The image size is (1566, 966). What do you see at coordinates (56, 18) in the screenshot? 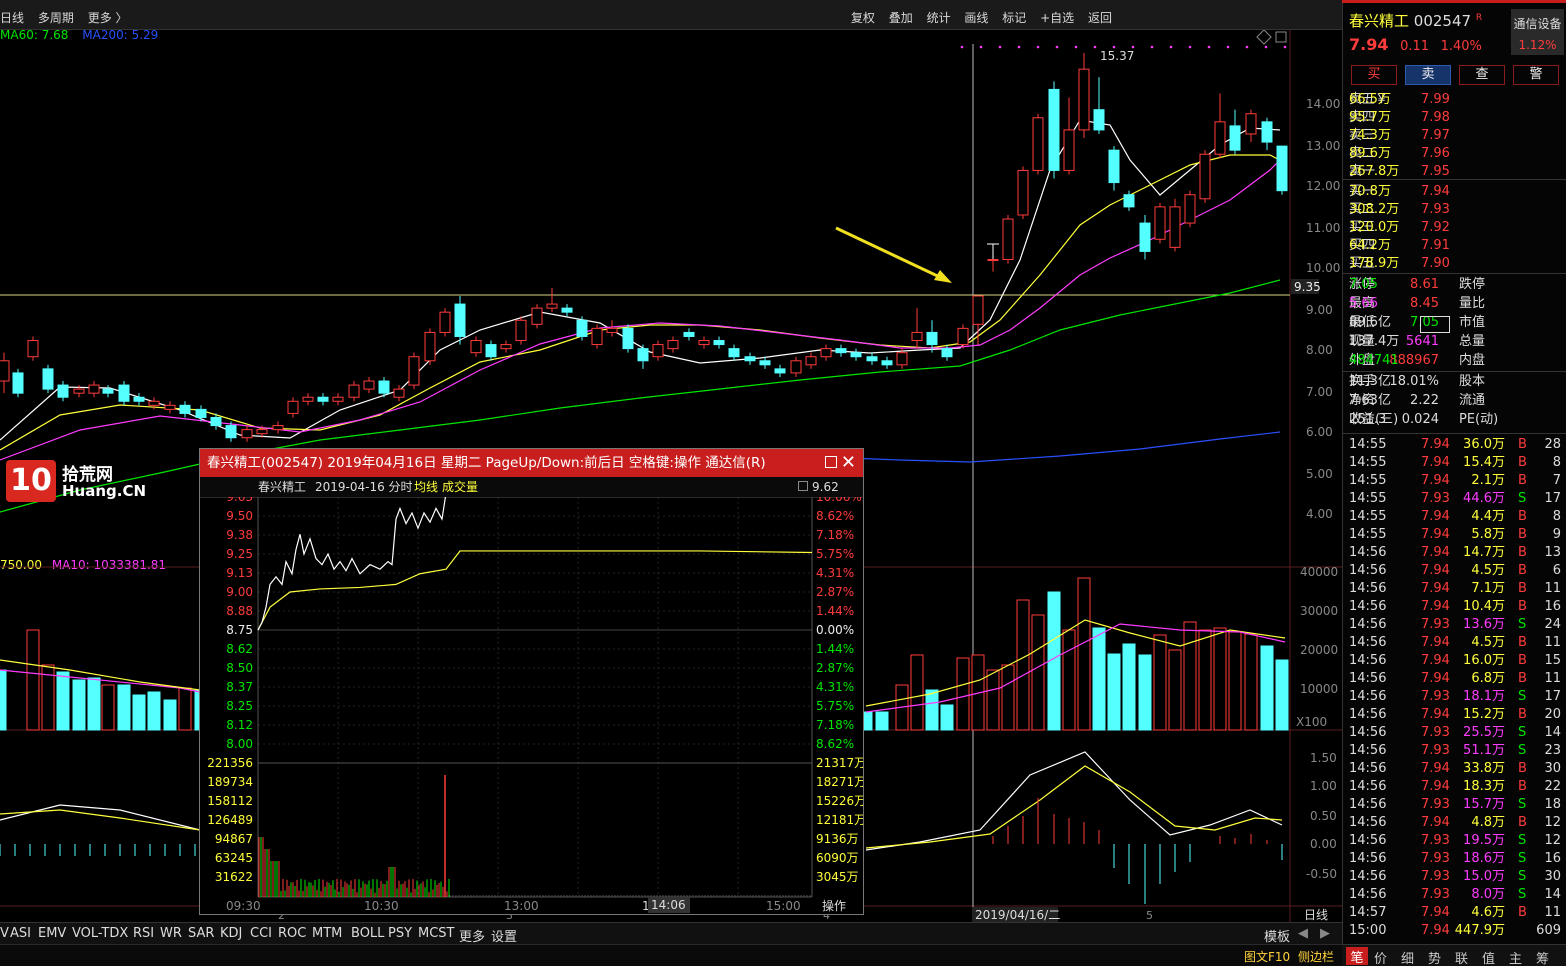
I see `multi-period-button: 多周期` at bounding box center [56, 18].